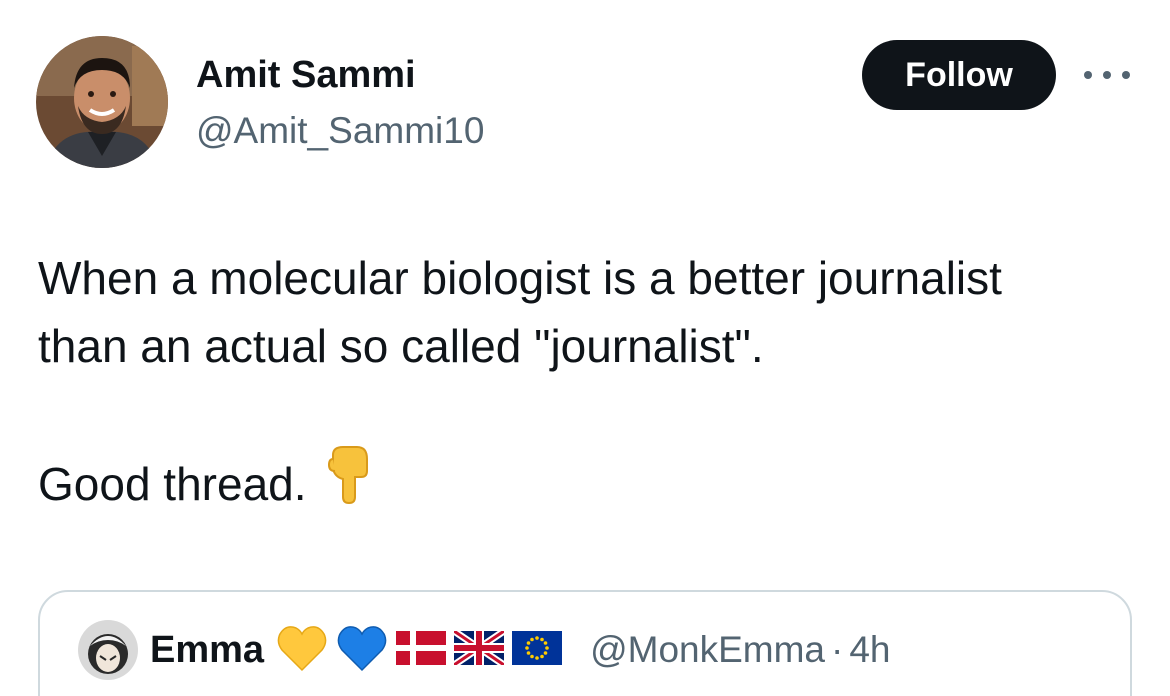 Image resolution: width=1170 pixels, height=696 pixels. I want to click on blue-heart-icon, so click(362, 650).